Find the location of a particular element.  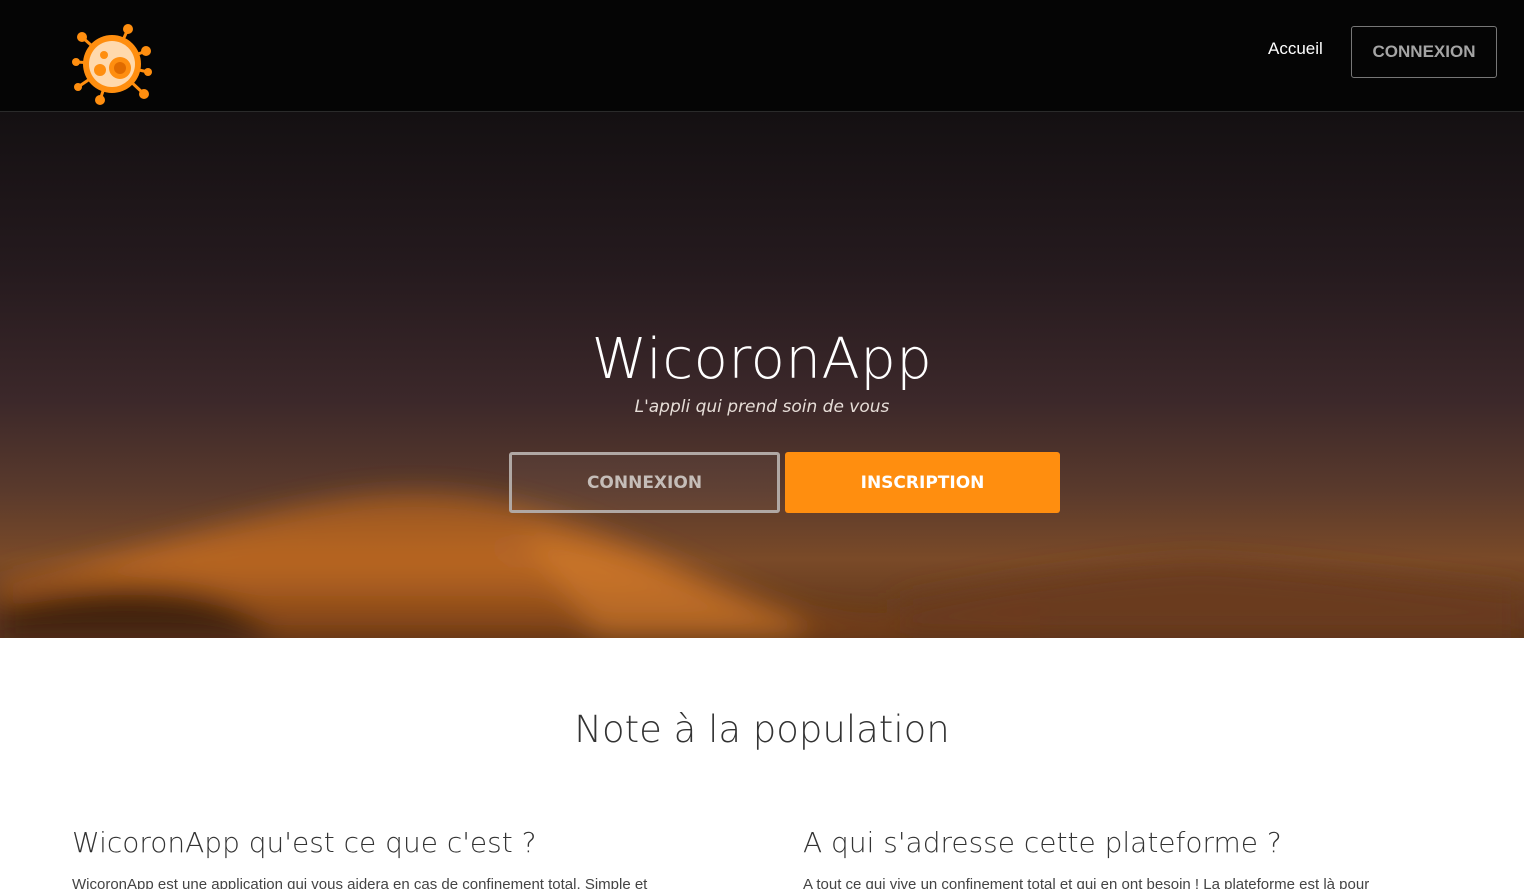

hero-login-button: CONNEXION is located at coordinates (644, 482).